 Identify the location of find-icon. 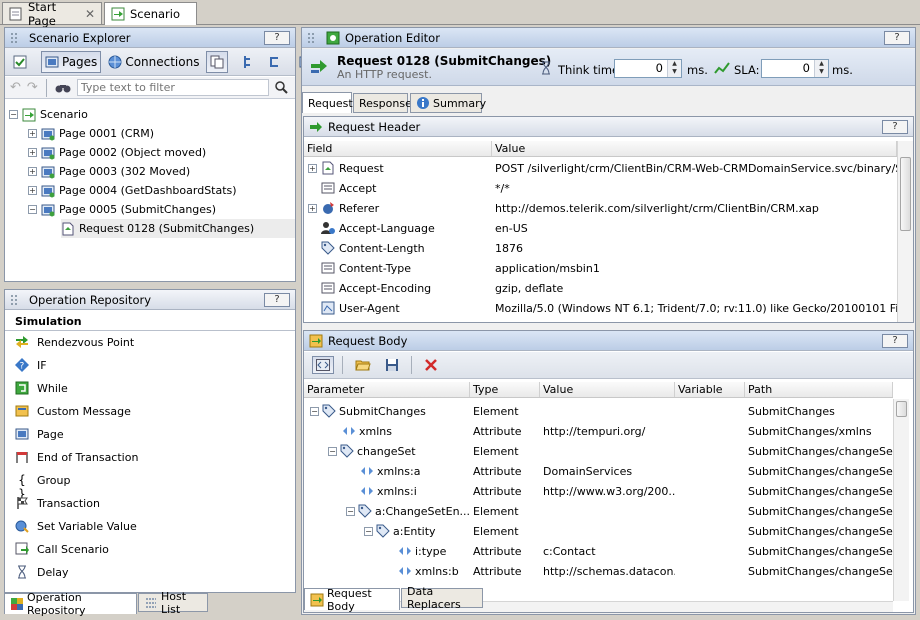
(63, 88).